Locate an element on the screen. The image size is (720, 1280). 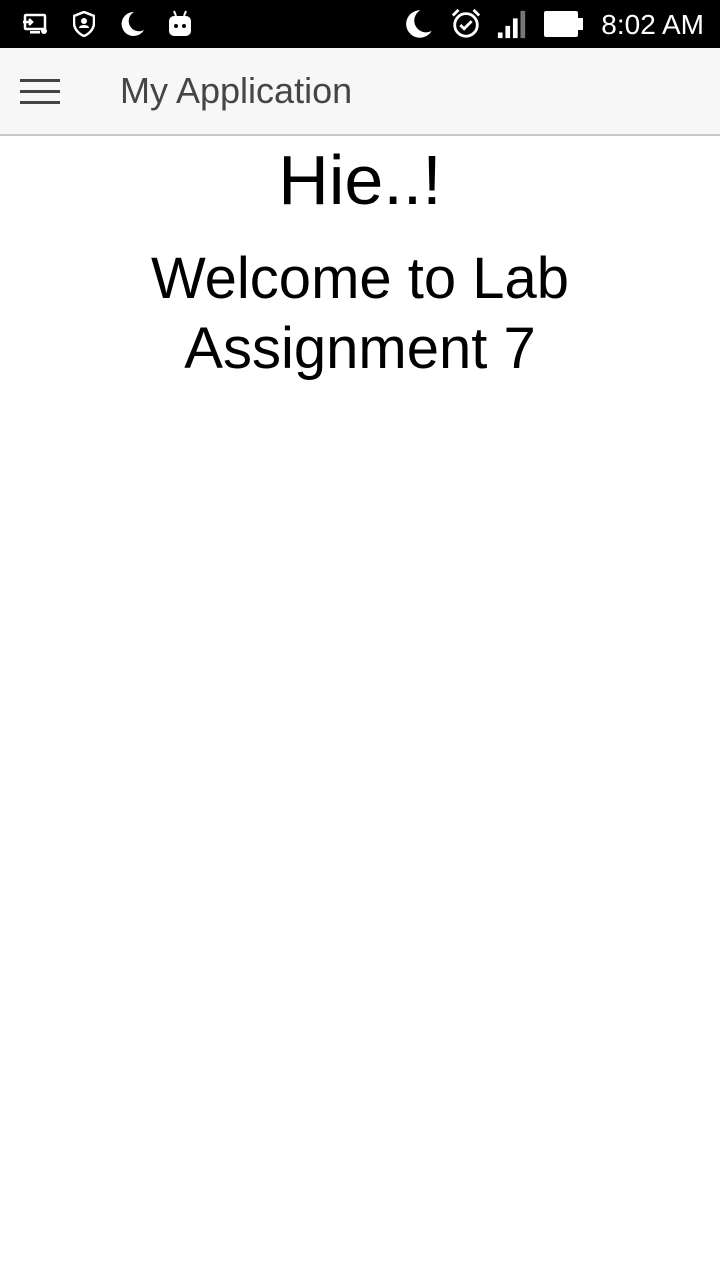
status-bar: 8:02 AM is located at coordinates (360, 24).